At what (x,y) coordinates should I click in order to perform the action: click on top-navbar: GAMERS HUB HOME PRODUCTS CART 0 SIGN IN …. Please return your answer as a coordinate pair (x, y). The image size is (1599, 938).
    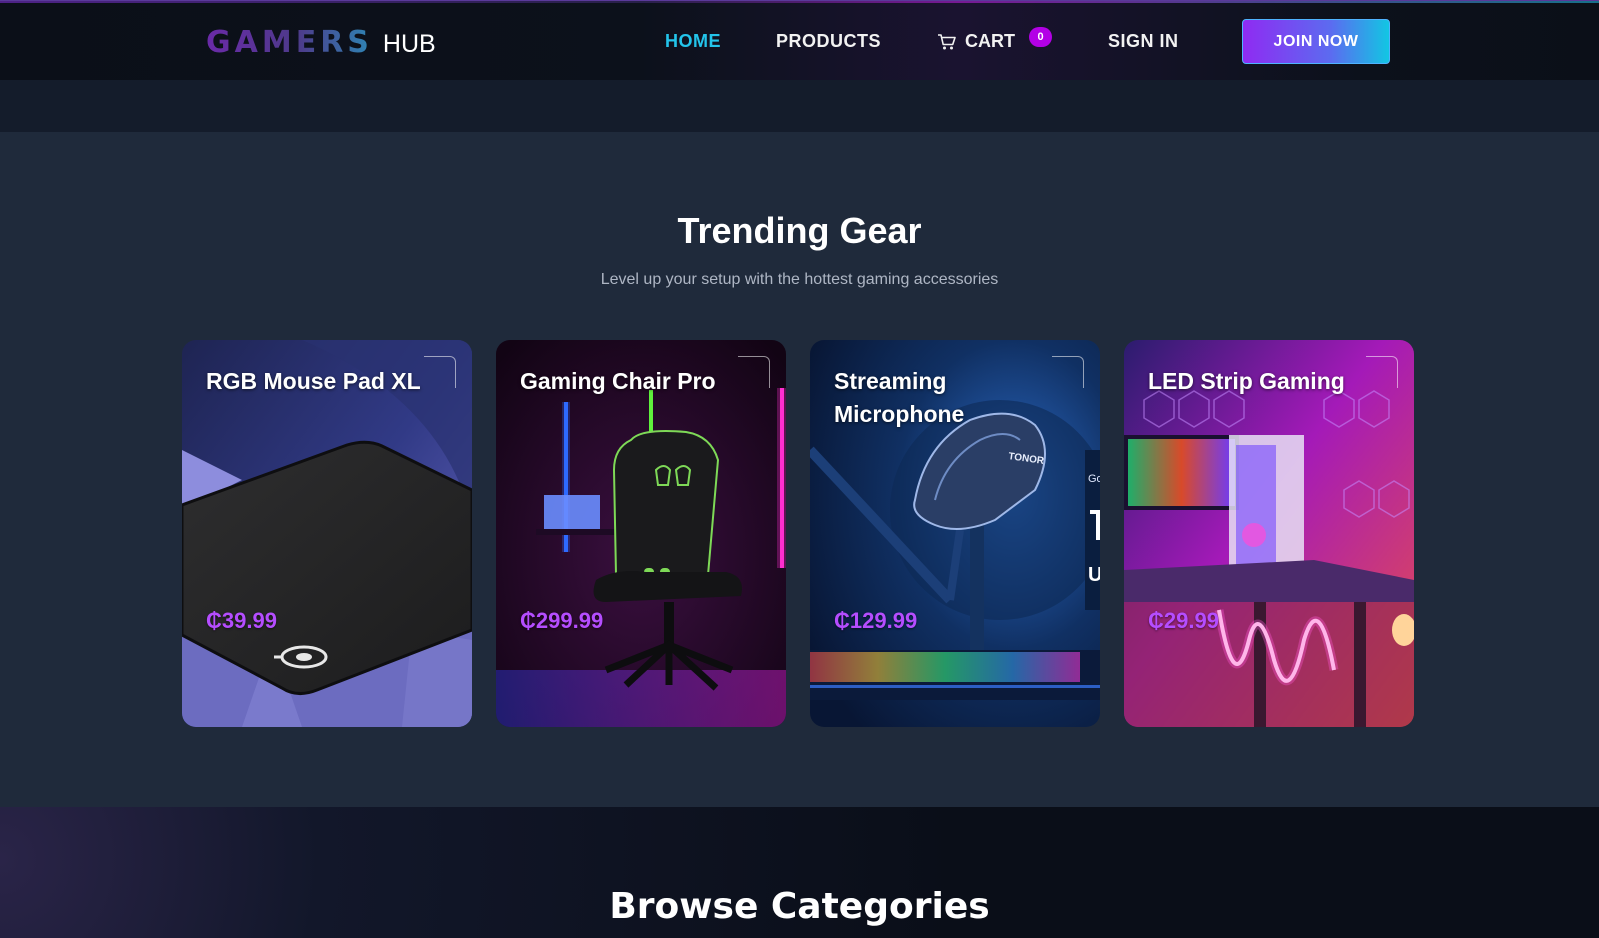
    Looking at the image, I should click on (799, 40).